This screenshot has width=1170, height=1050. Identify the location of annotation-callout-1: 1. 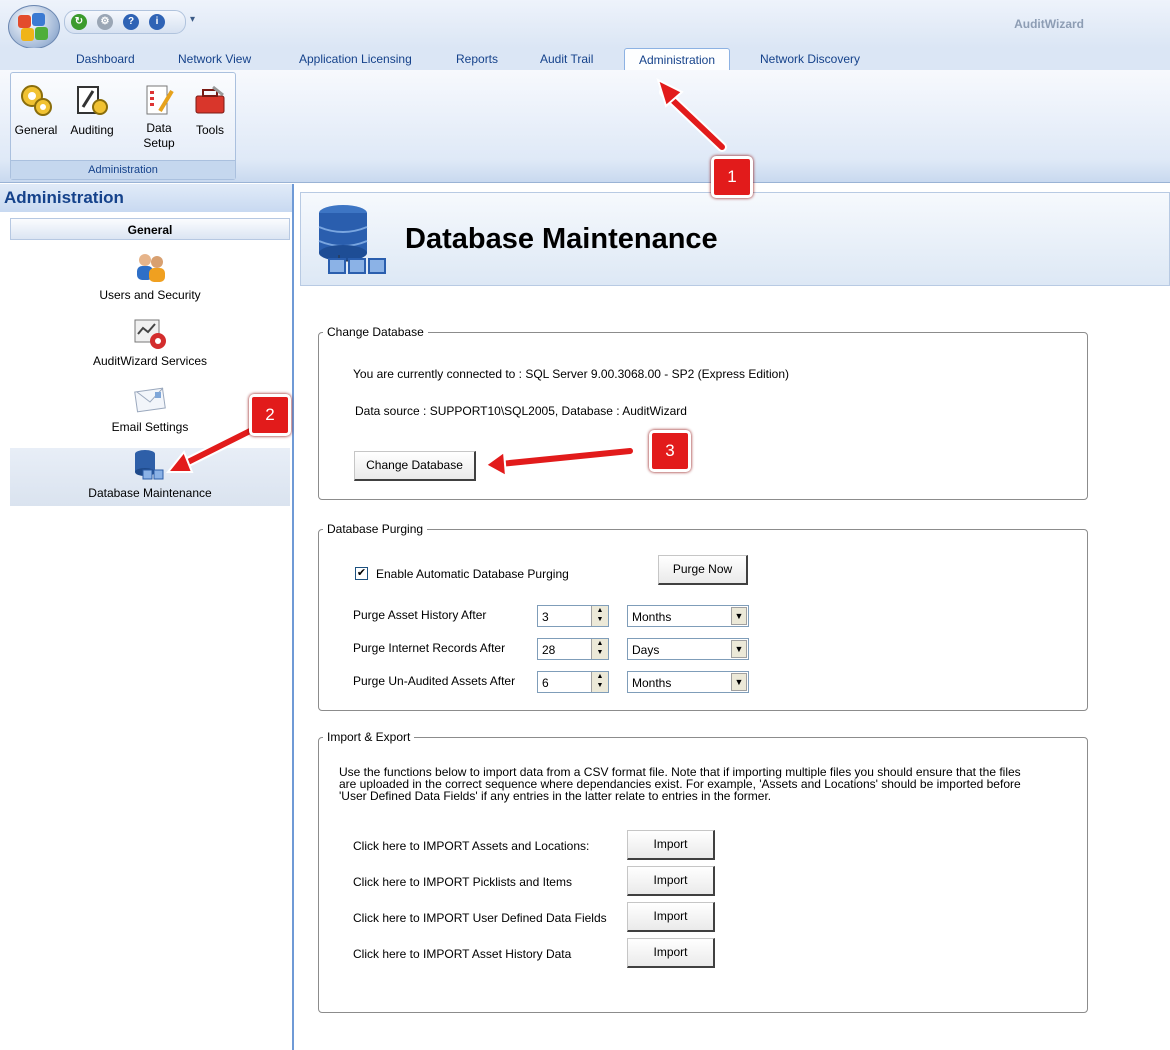
(732, 177).